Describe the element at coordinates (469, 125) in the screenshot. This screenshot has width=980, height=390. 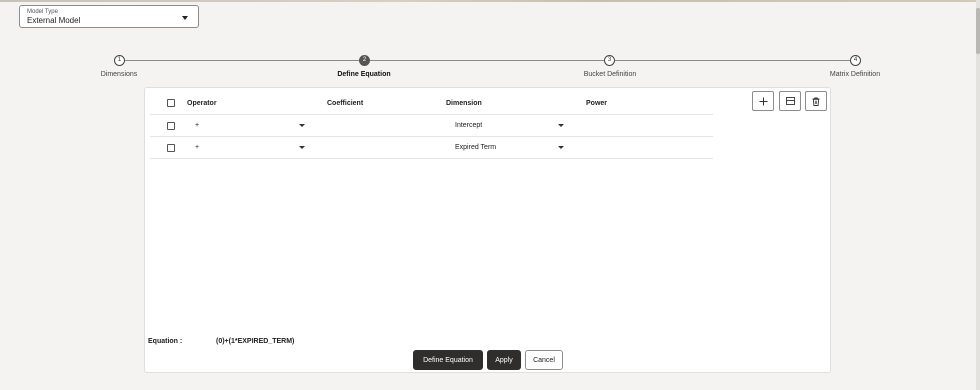
I see `dimension-value: Intercept` at that location.